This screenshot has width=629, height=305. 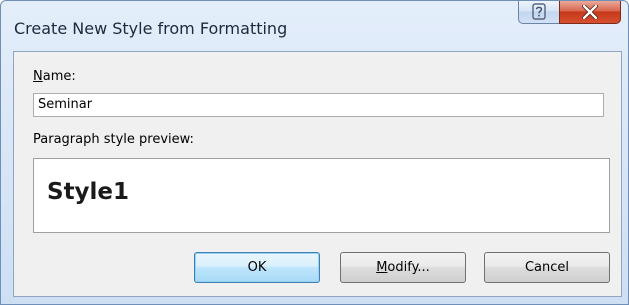 I want to click on name-label: Name:, so click(x=54, y=76).